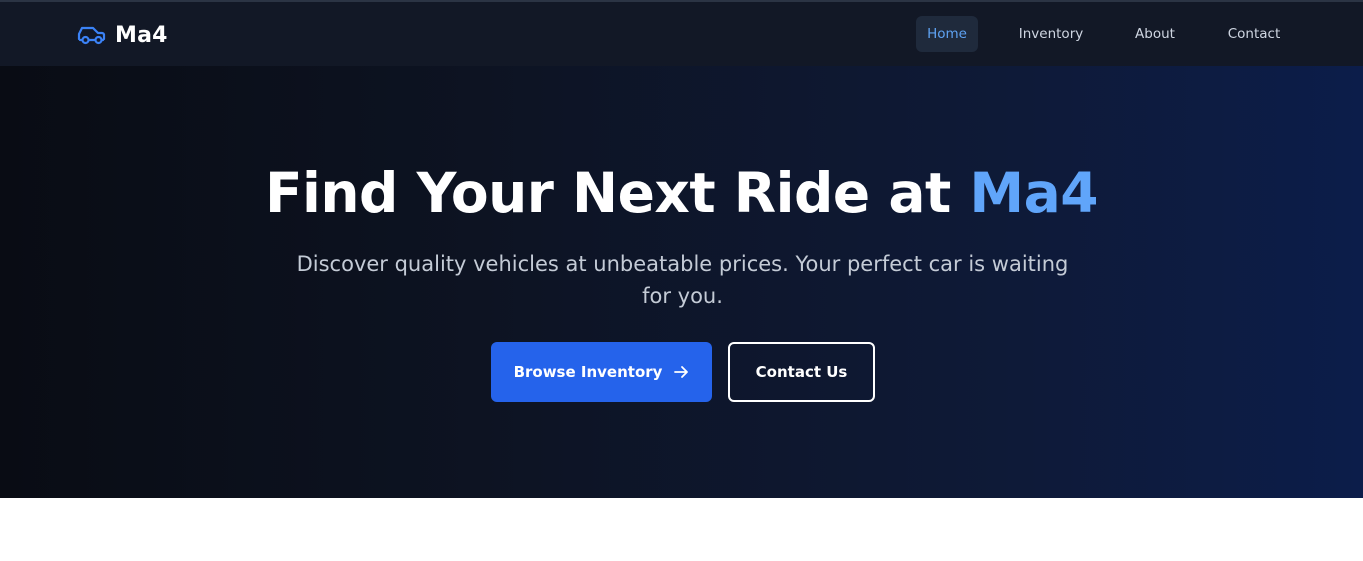 Image resolution: width=1363 pixels, height=561 pixels. I want to click on car-icon, so click(91, 35).